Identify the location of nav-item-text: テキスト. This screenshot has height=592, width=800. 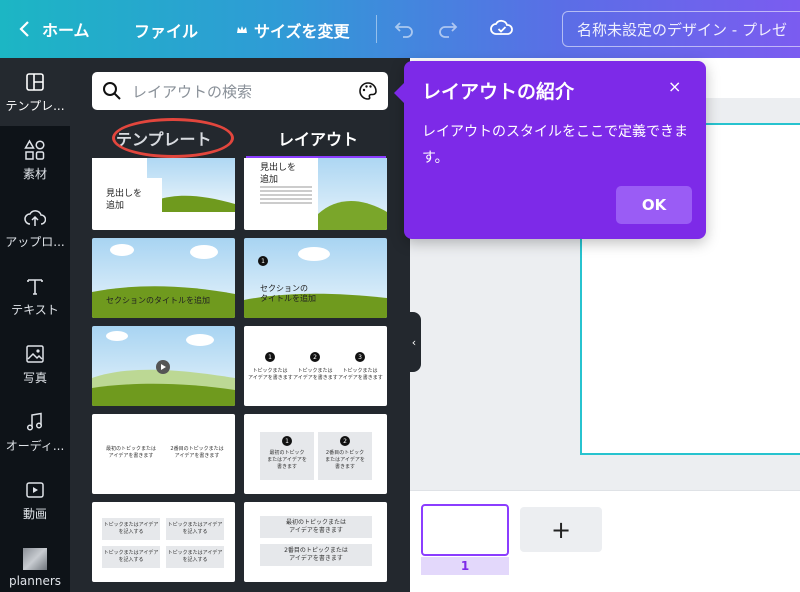
(35, 296).